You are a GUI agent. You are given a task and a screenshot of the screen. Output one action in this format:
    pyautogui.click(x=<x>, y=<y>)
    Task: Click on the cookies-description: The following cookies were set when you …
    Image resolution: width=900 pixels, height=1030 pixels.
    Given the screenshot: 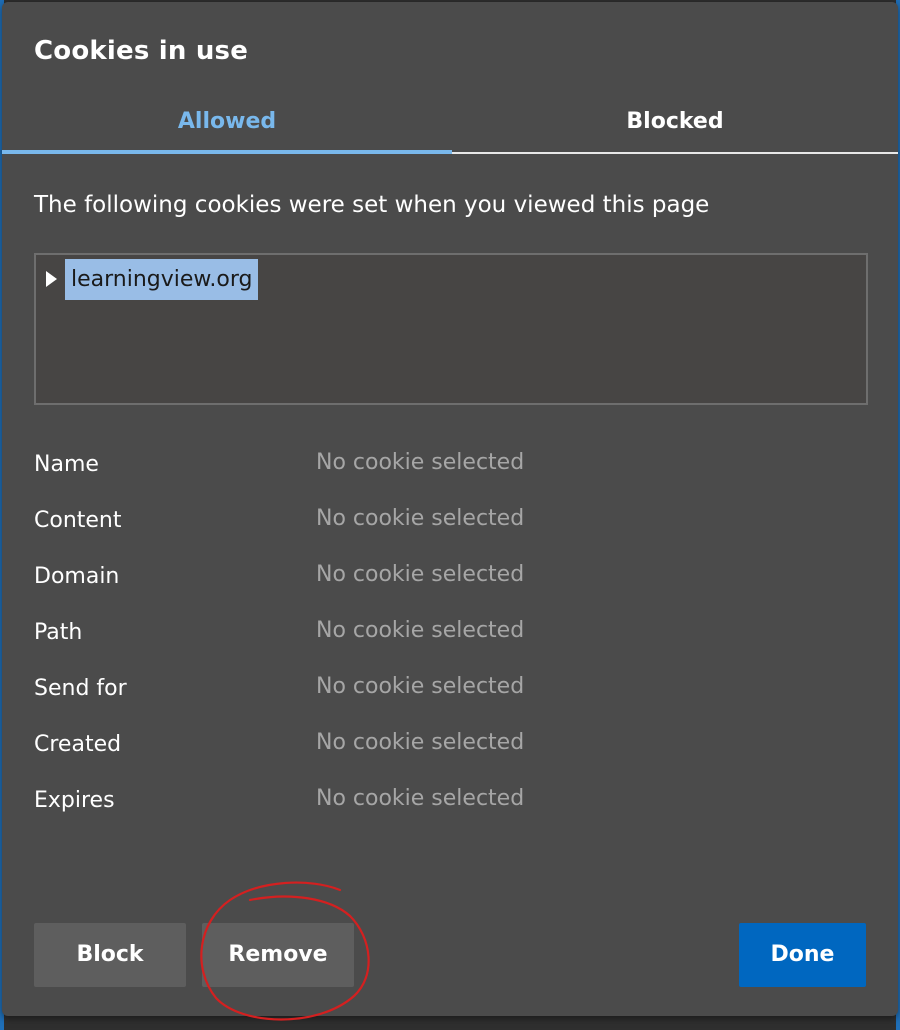 What is the action you would take?
    pyautogui.click(x=372, y=205)
    